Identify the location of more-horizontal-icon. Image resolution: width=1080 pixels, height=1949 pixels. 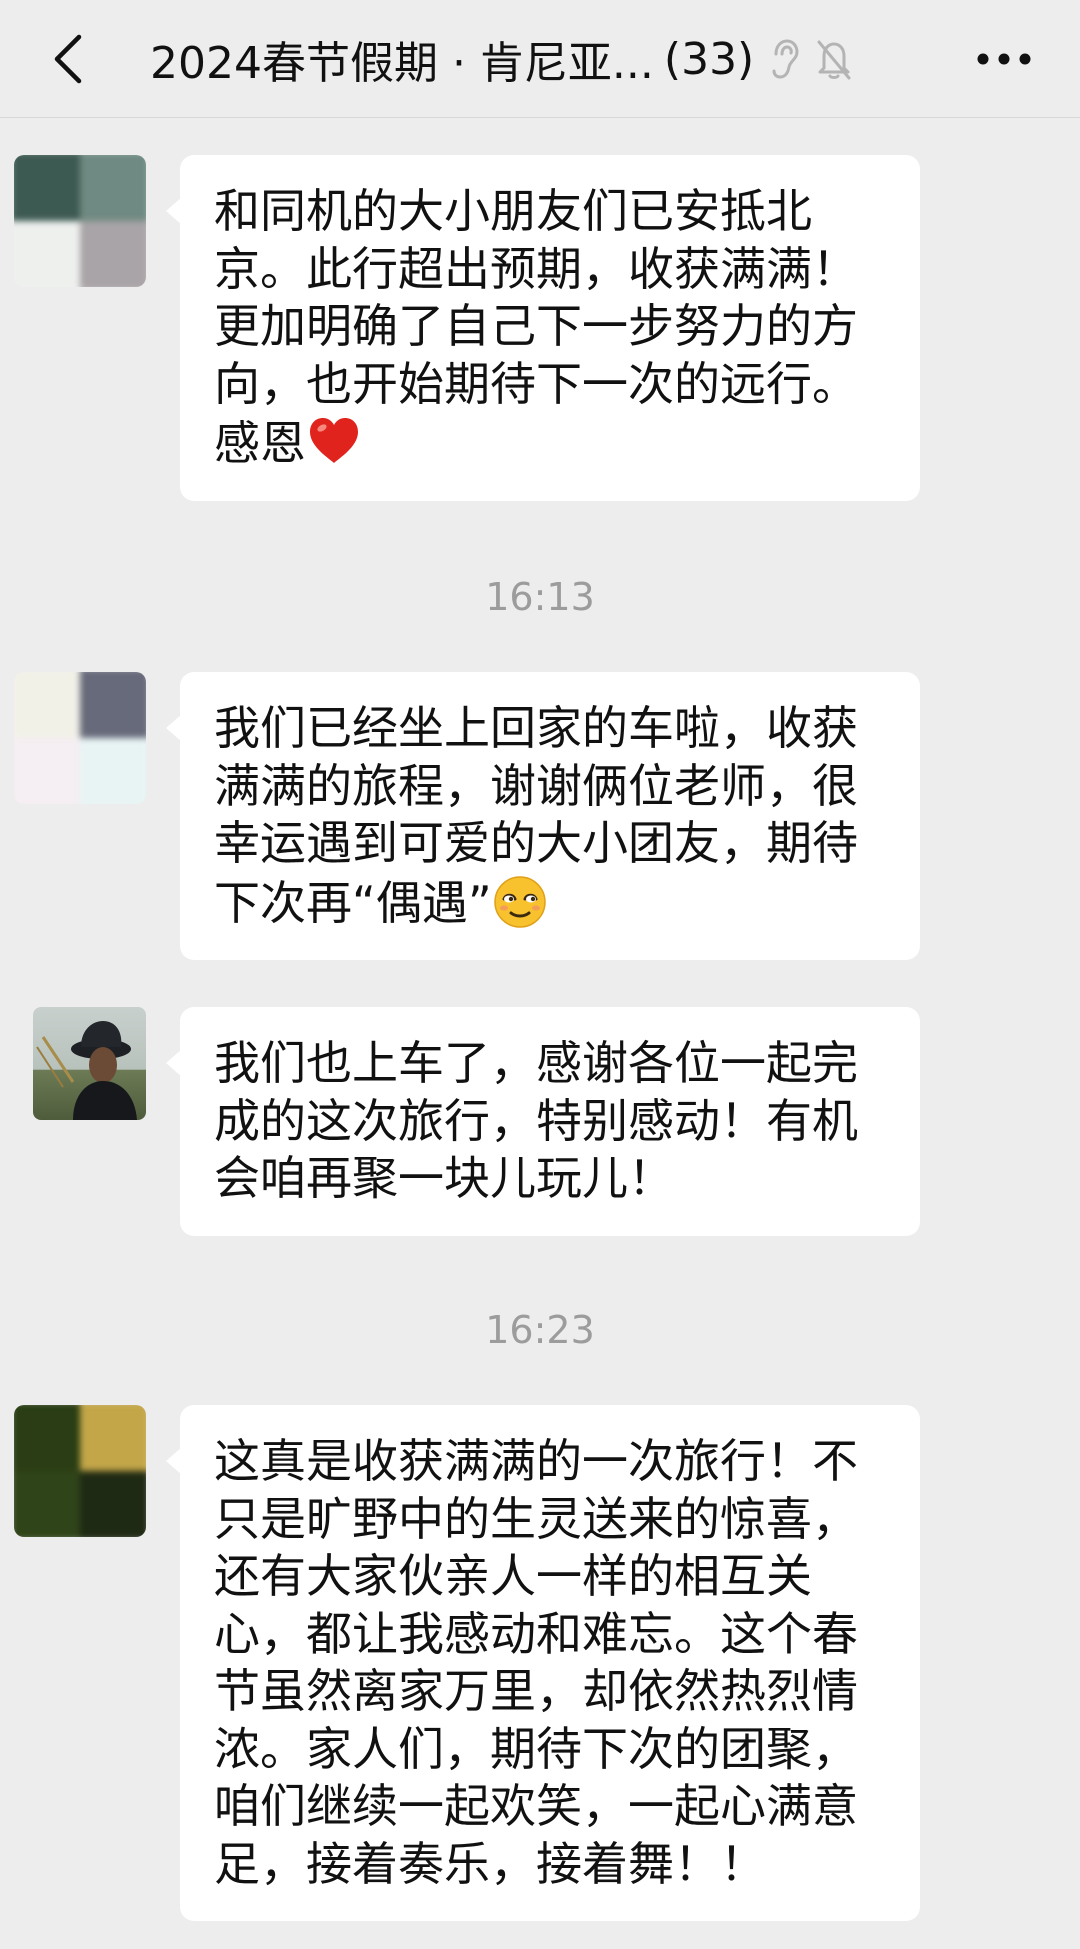
(1004, 59).